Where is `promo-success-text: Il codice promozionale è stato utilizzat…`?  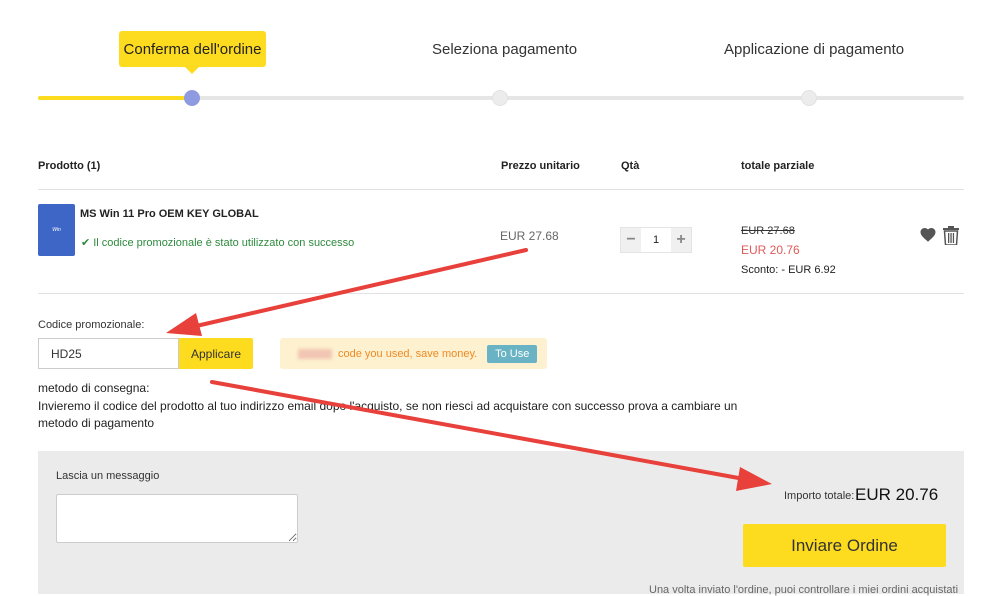 promo-success-text: Il codice promozionale è stato utilizzat… is located at coordinates (224, 243).